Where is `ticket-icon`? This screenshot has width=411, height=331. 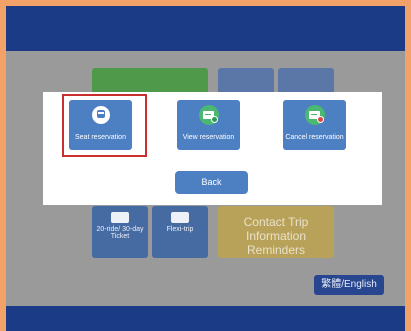 ticket-icon is located at coordinates (120, 217).